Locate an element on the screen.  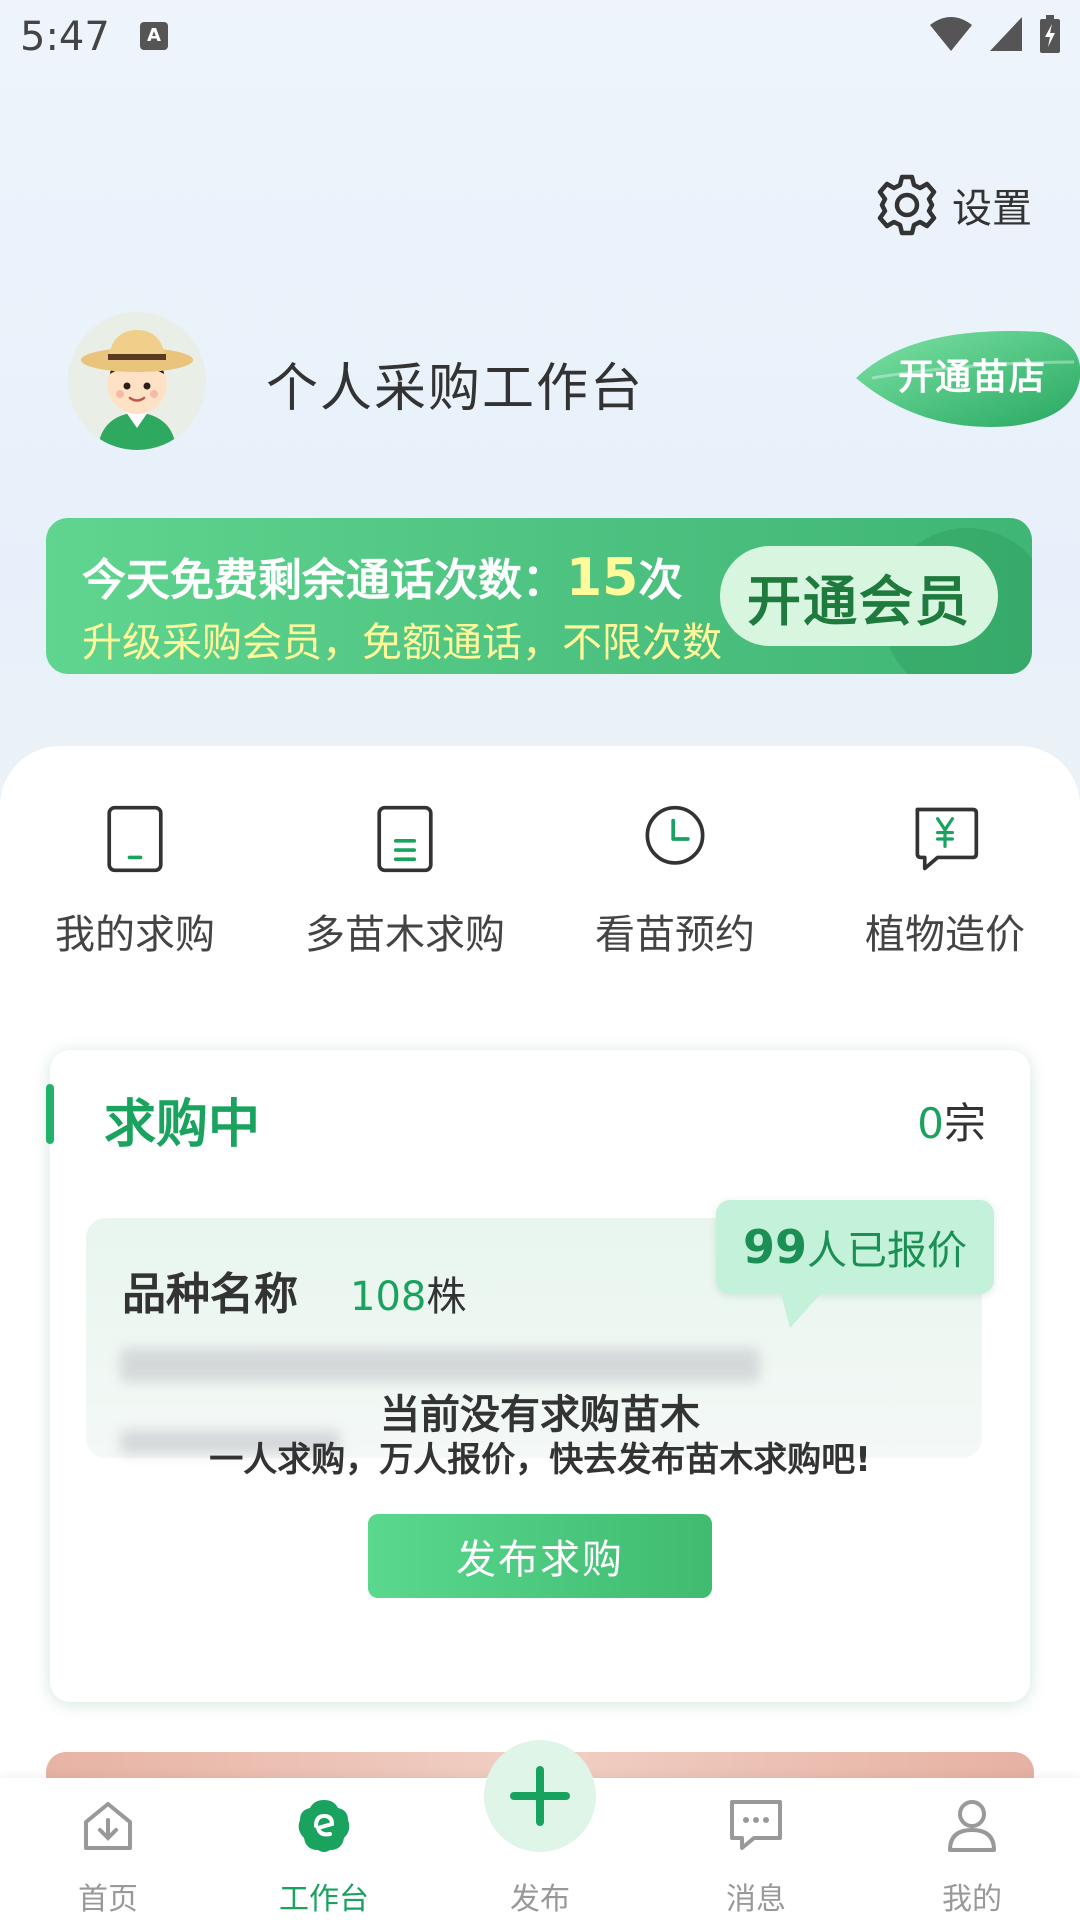
quick-action-plant-pricing: 植物造价 is located at coordinates (945, 880).